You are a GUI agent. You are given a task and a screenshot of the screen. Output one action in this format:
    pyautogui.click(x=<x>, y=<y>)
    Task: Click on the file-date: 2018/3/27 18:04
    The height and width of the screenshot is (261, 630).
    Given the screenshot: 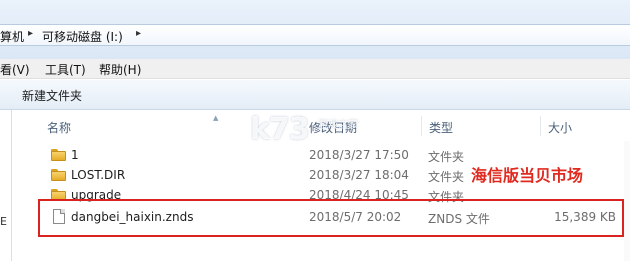 What is the action you would take?
    pyautogui.click(x=359, y=175)
    